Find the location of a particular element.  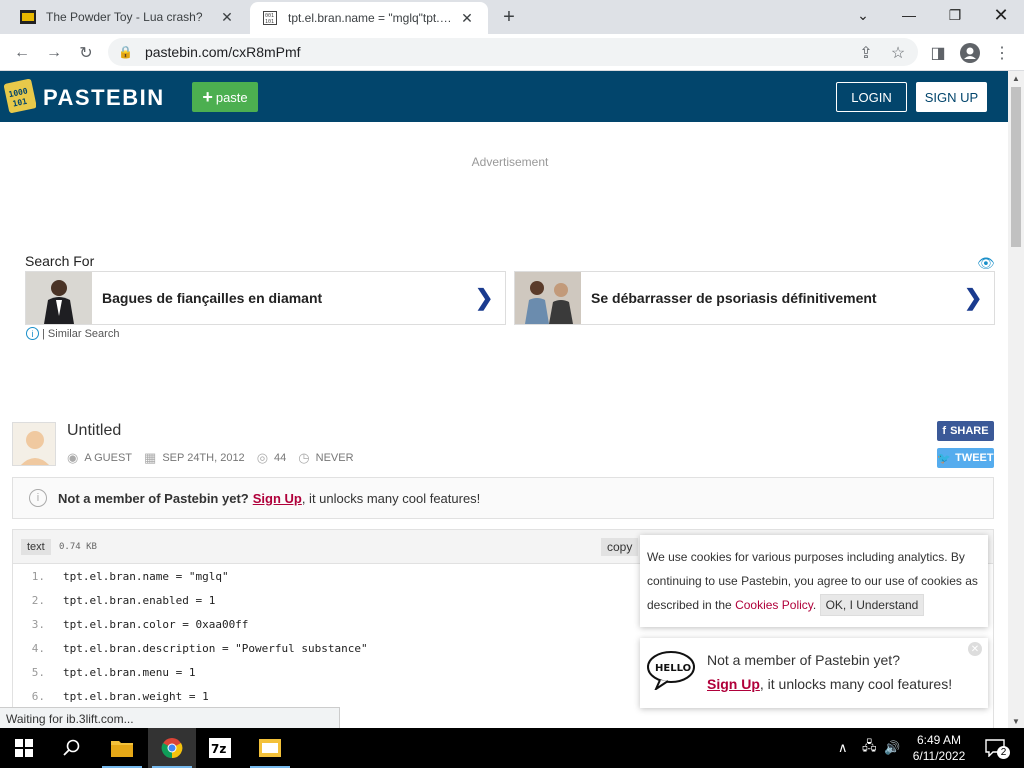

line-source: tpt.el.bran.name = "mglq" is located at coordinates (146, 576).